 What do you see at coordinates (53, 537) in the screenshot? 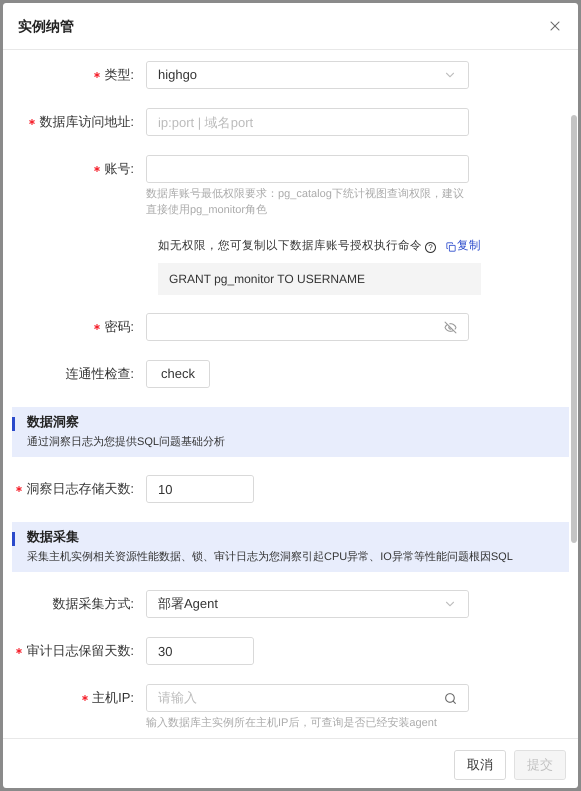
I see `section-title: 数据采集` at bounding box center [53, 537].